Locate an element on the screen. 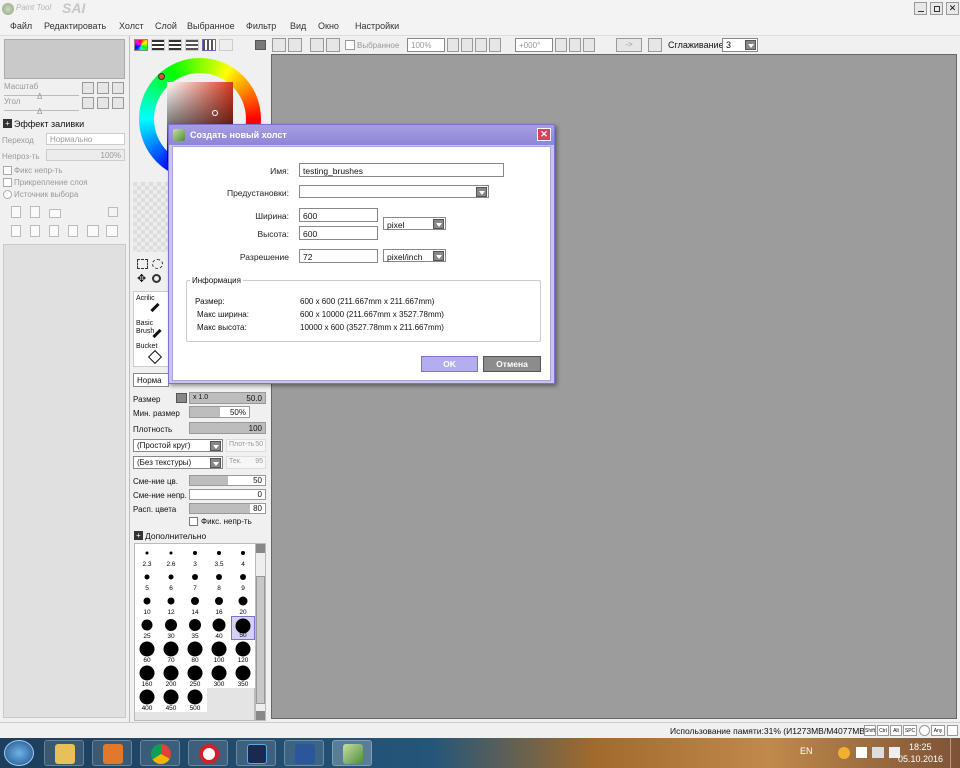 The width and height of the screenshot is (960, 768). scroll-down-button is located at coordinates (260, 715).